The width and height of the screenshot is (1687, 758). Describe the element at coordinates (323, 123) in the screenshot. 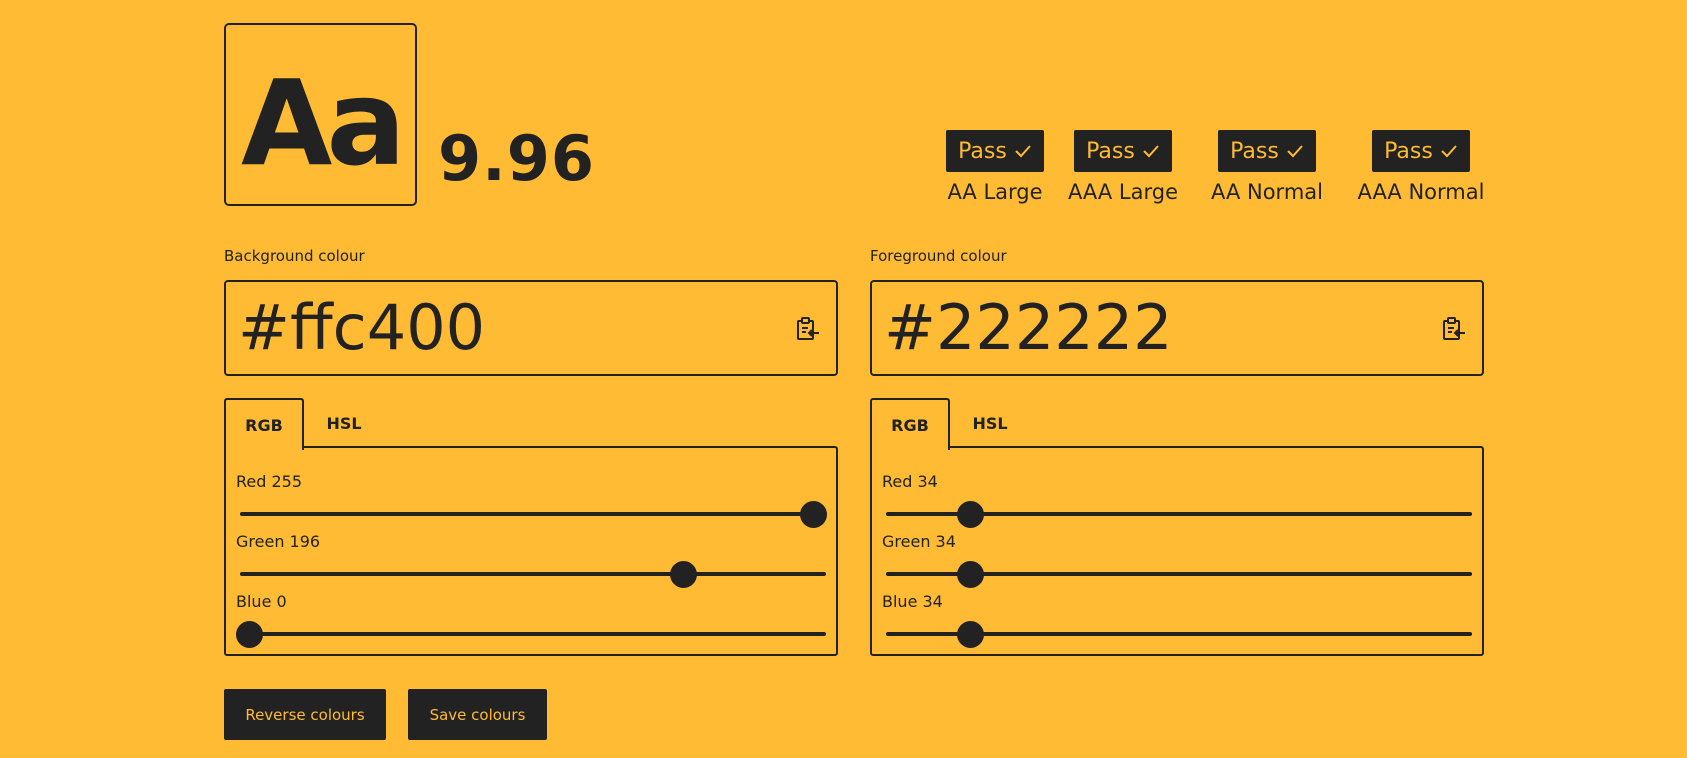

I see `preview-sample-text: Aa` at that location.